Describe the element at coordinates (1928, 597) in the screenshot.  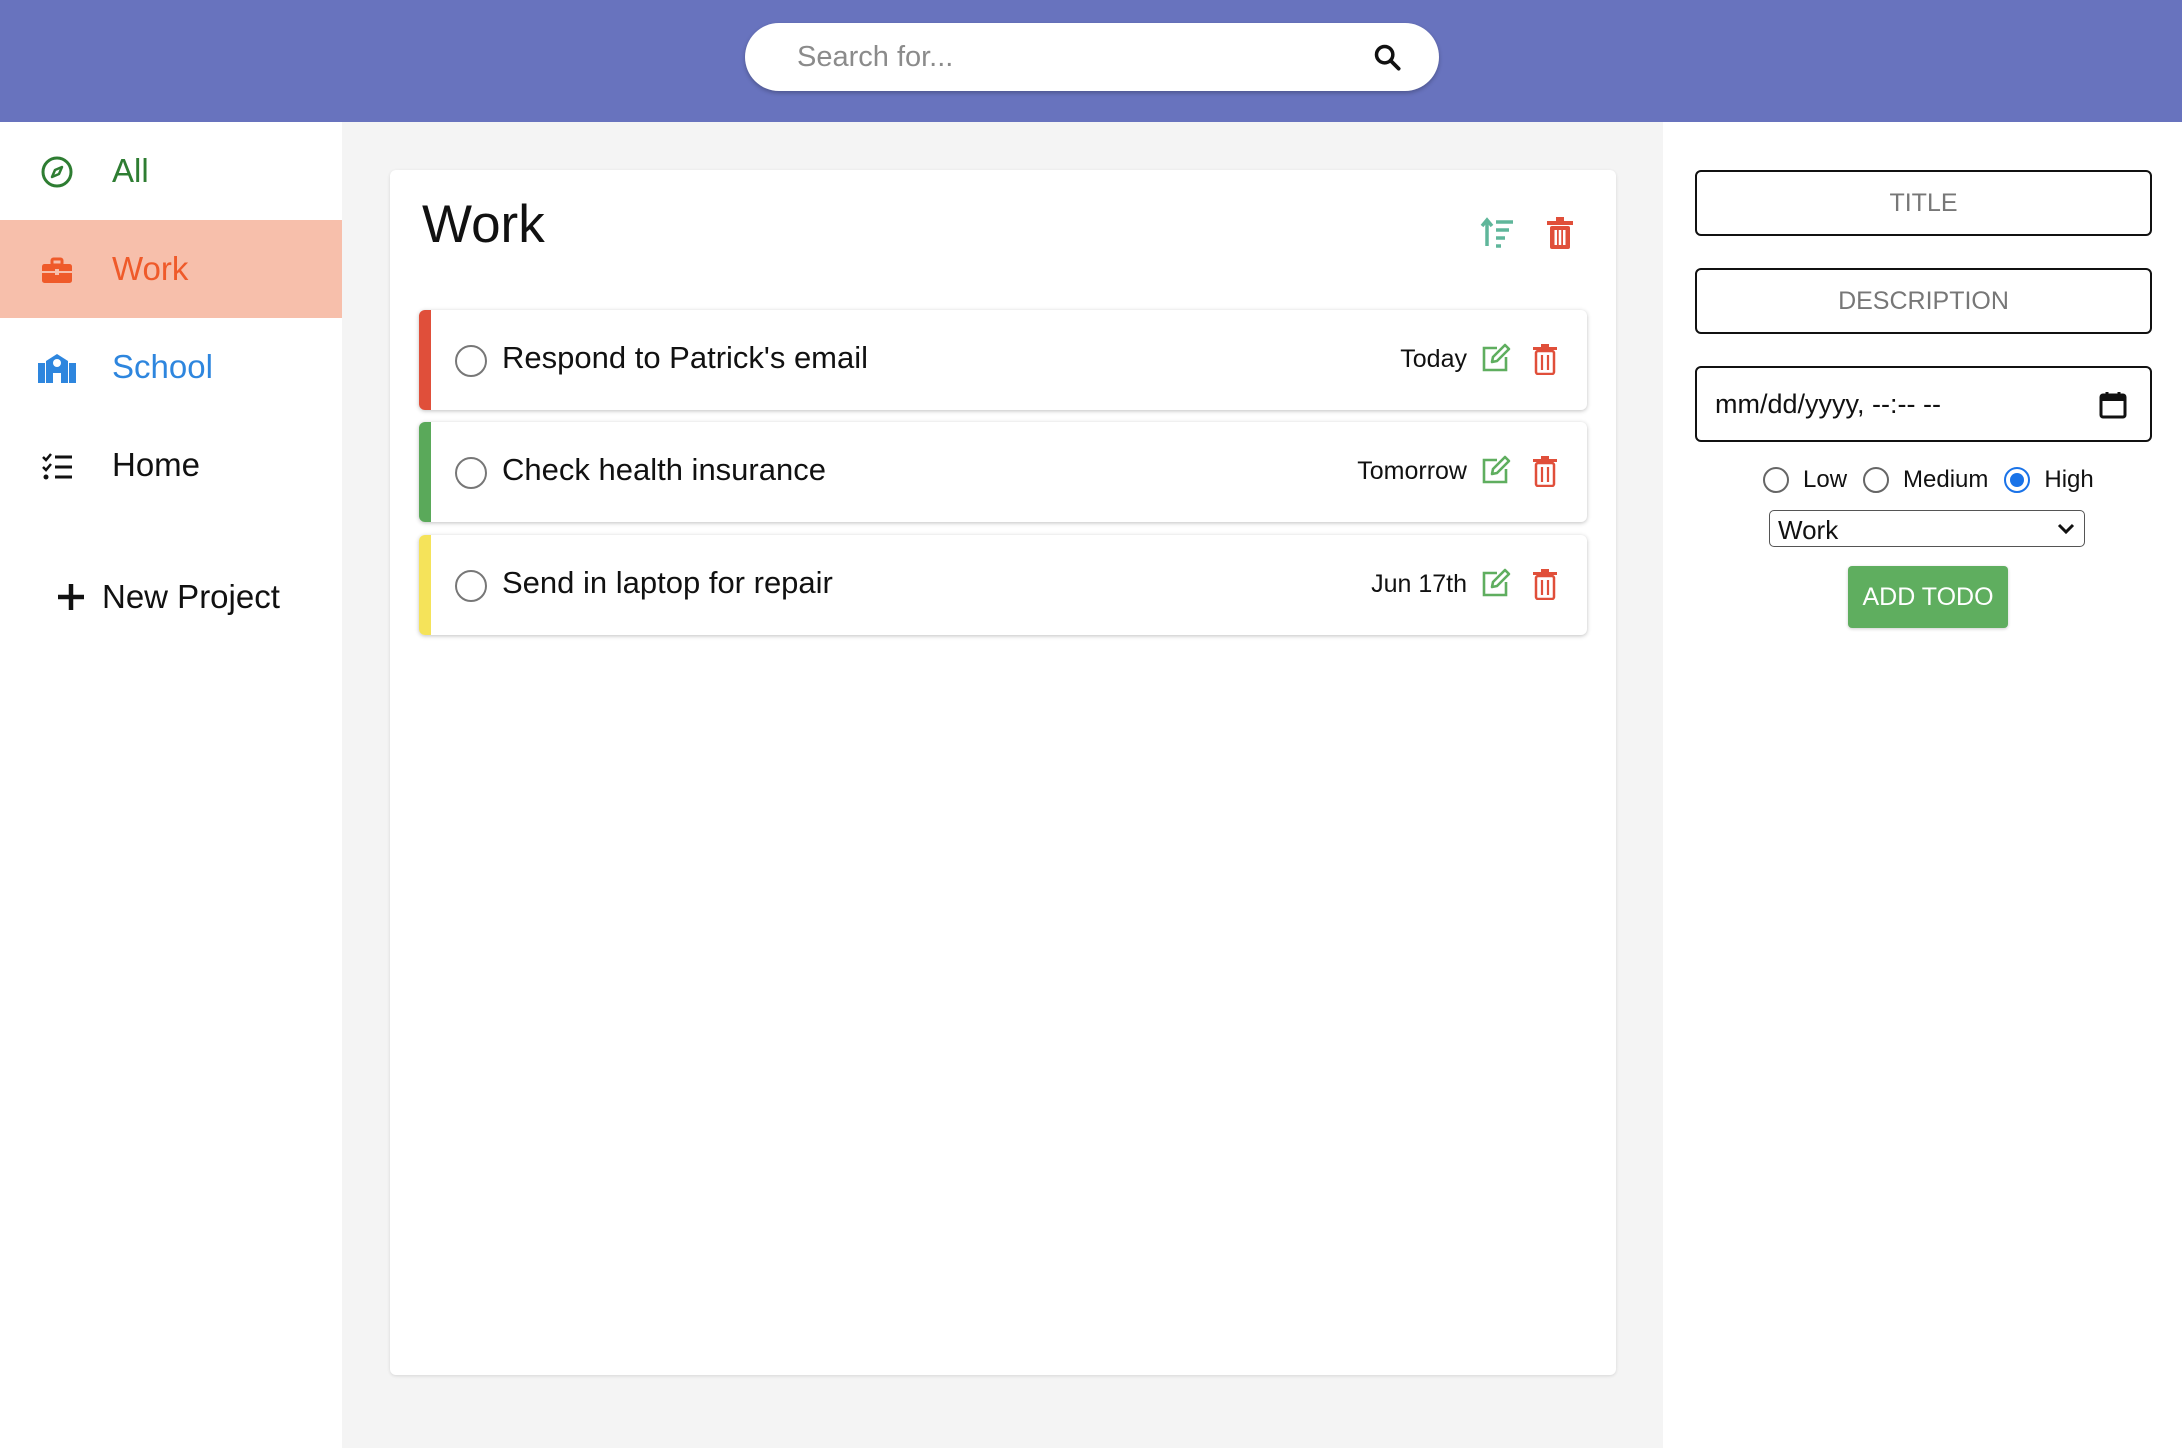
I see `add-todo-button: ADD TODO` at that location.